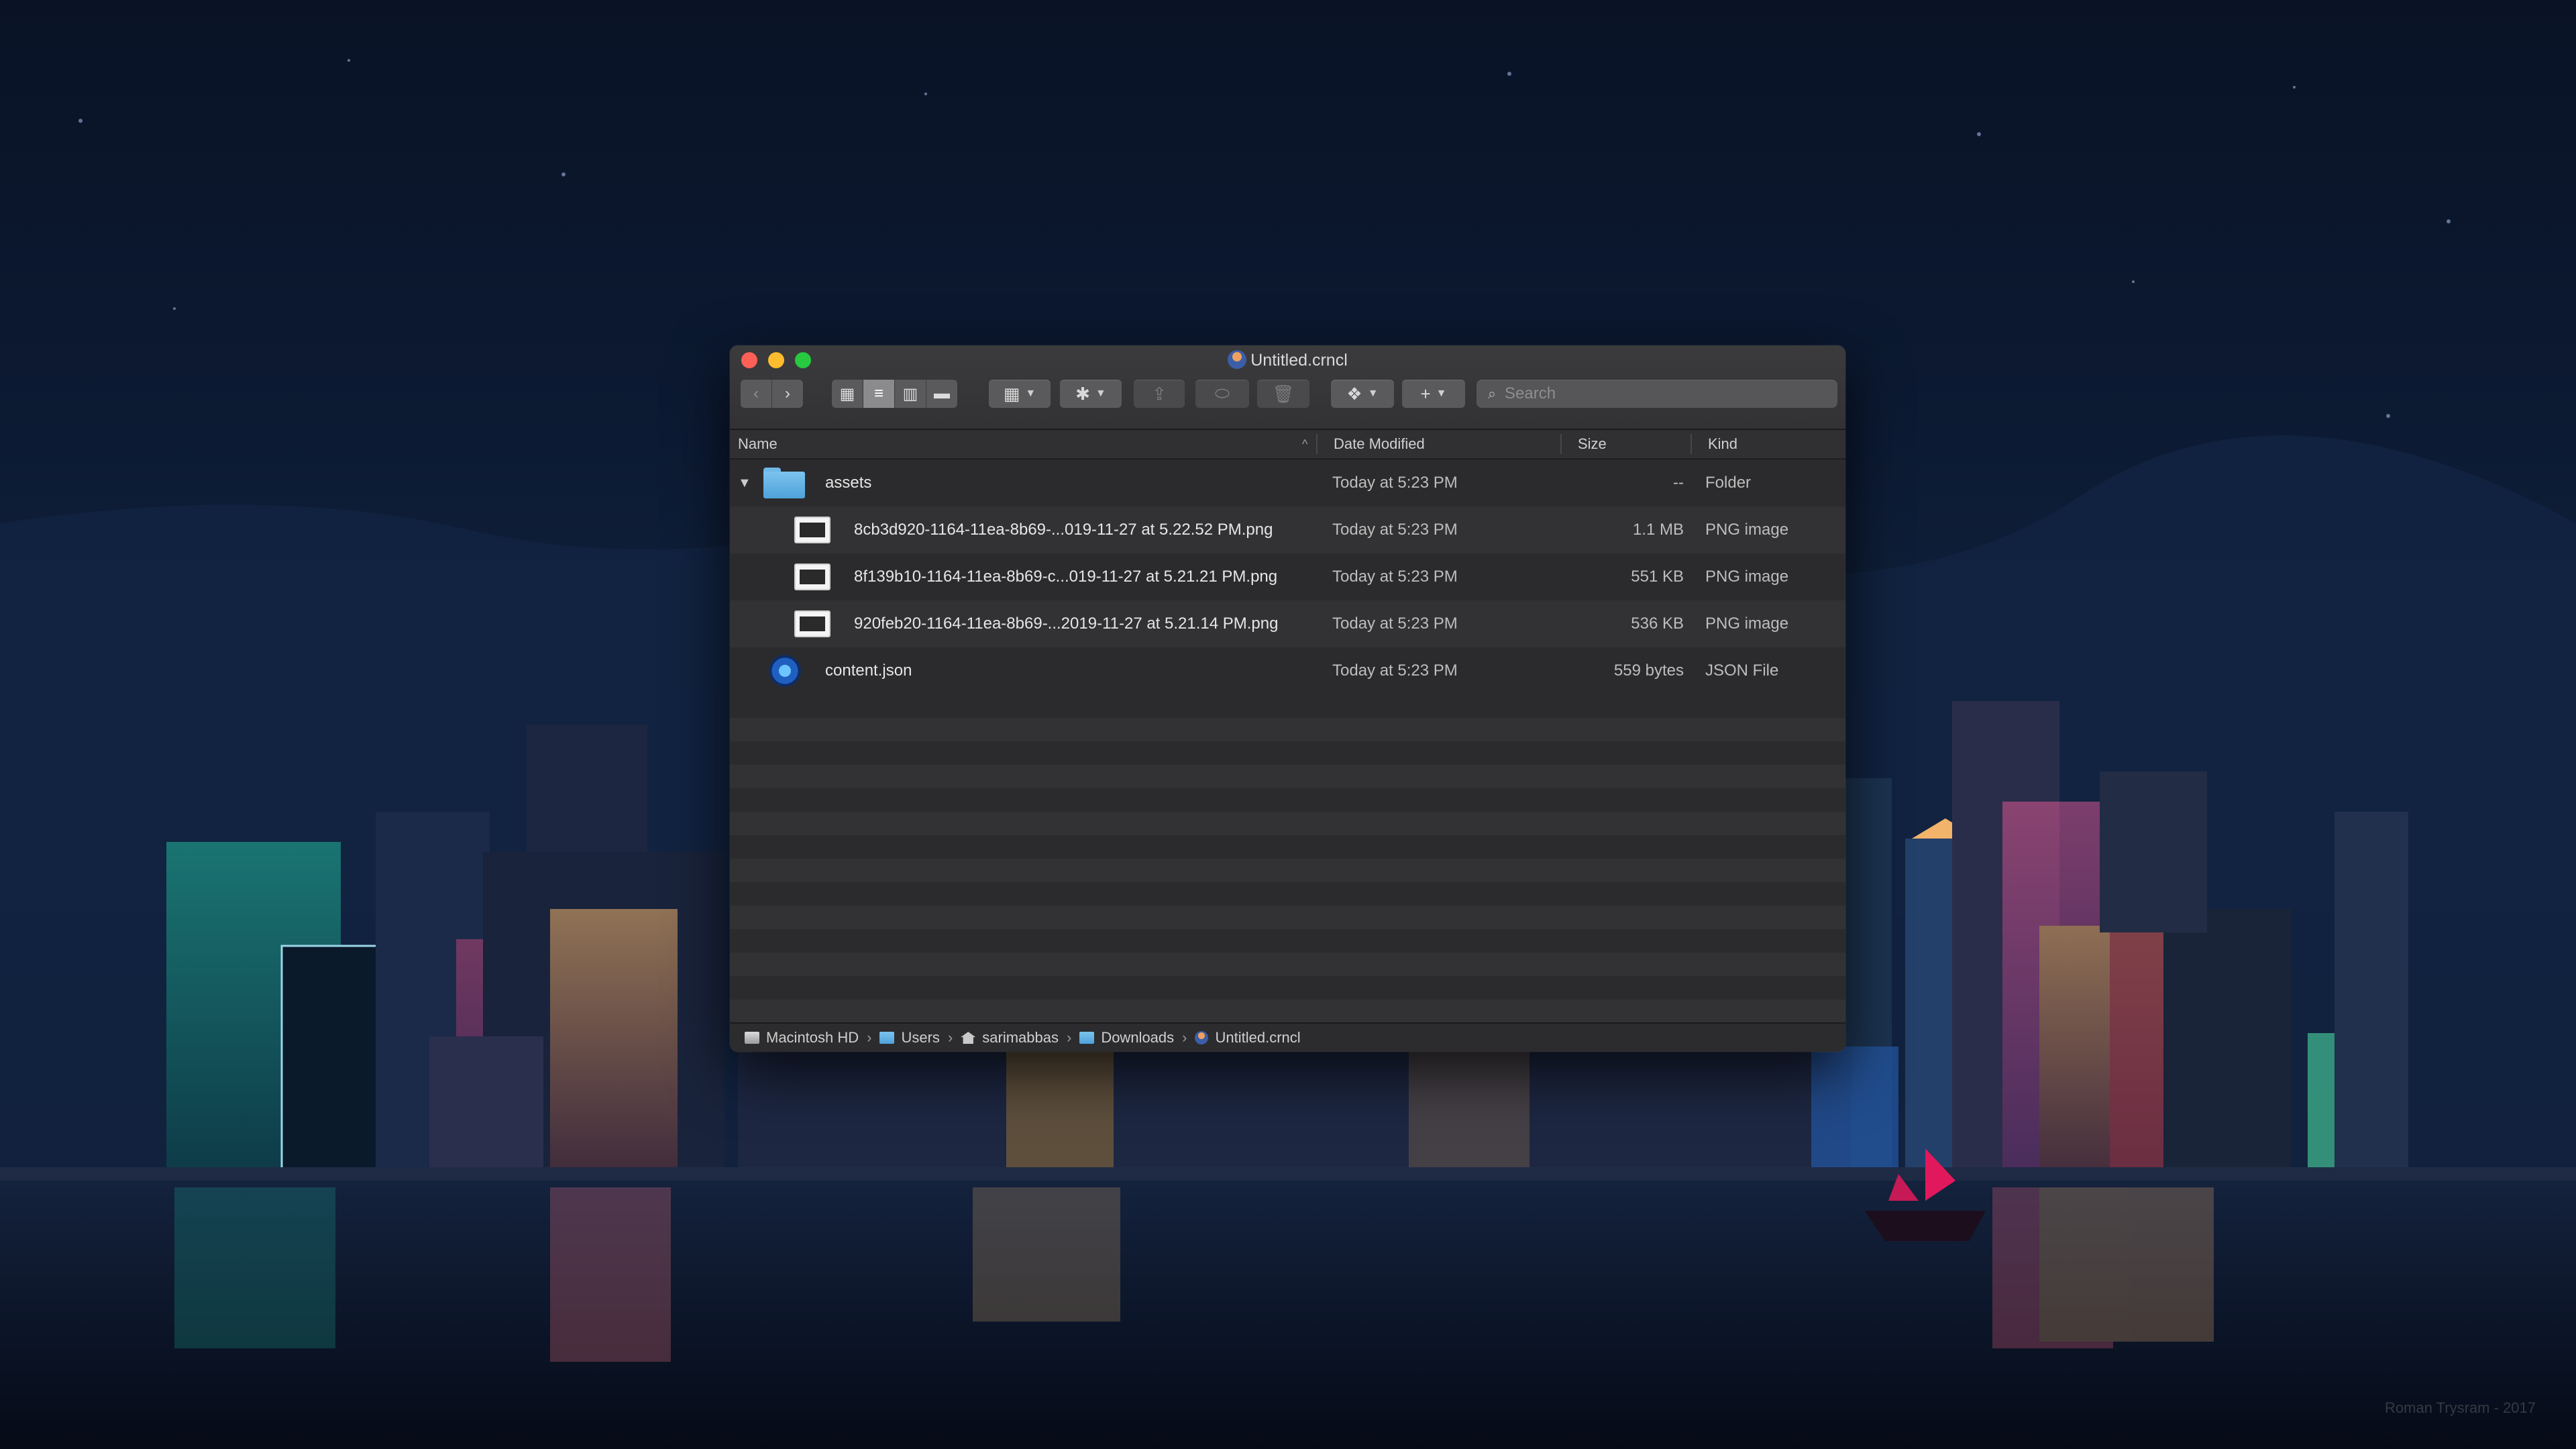 The width and height of the screenshot is (2576, 1449). I want to click on path-item-users: Users, so click(909, 1037).